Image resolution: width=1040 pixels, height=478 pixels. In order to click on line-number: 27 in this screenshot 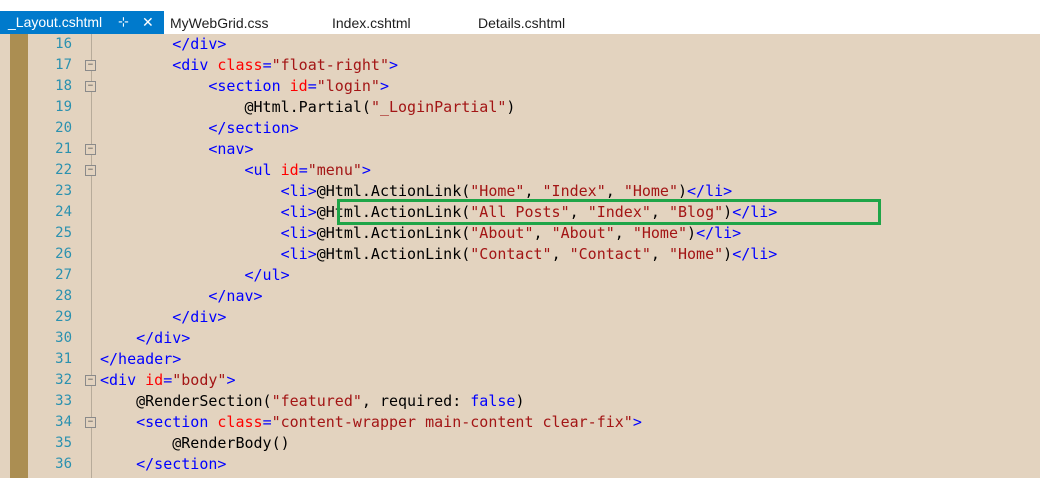, I will do `click(63, 275)`.